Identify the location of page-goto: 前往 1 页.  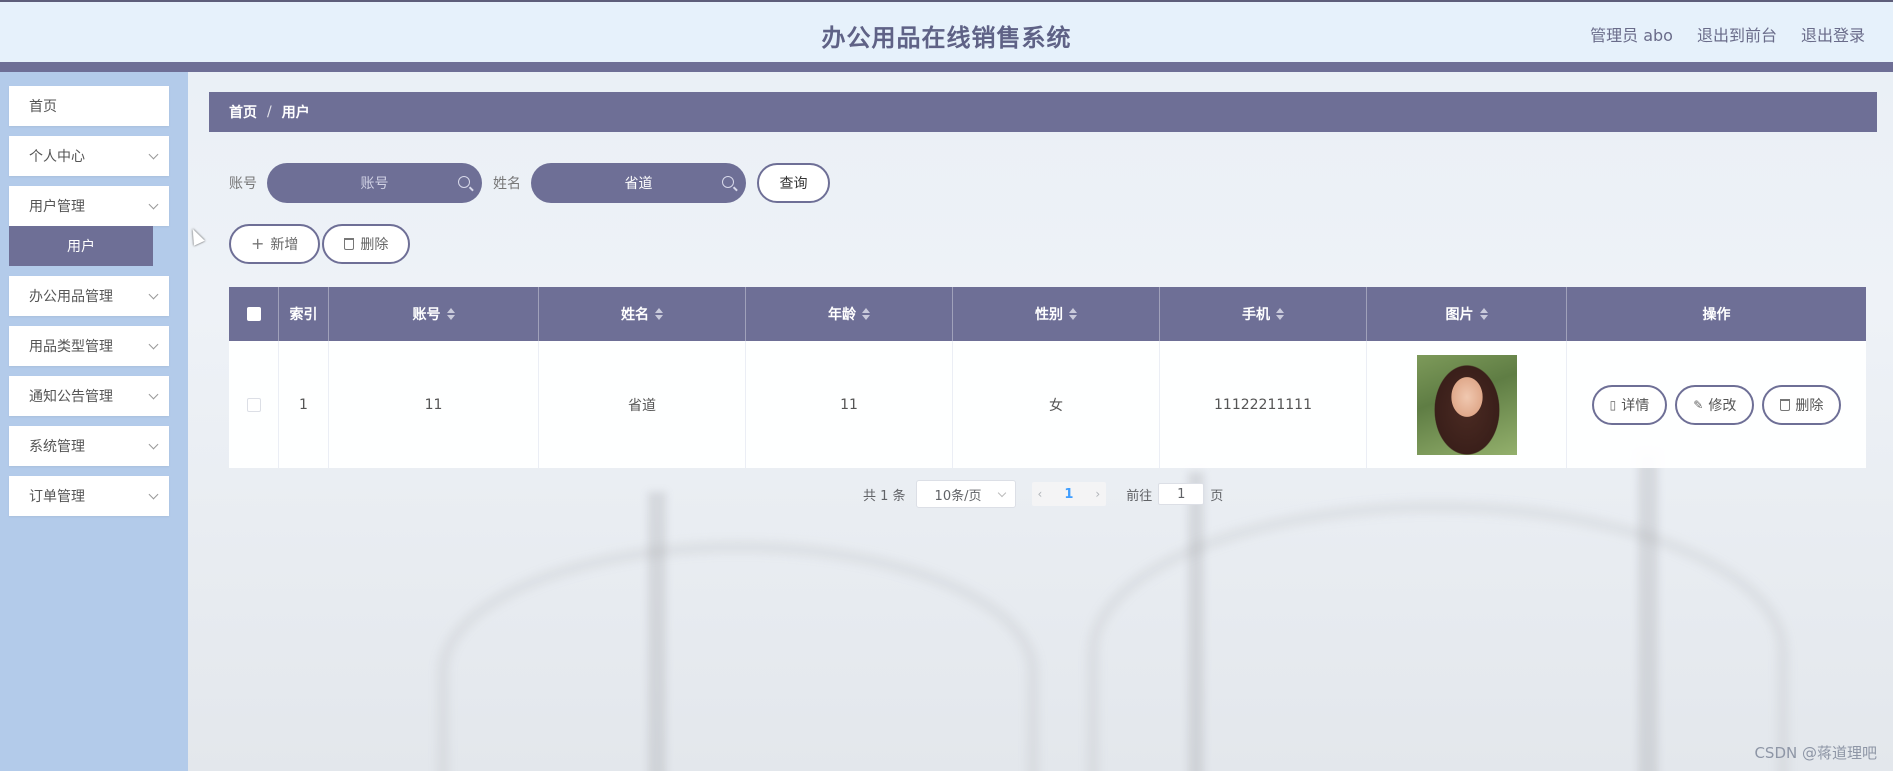
(1174, 494).